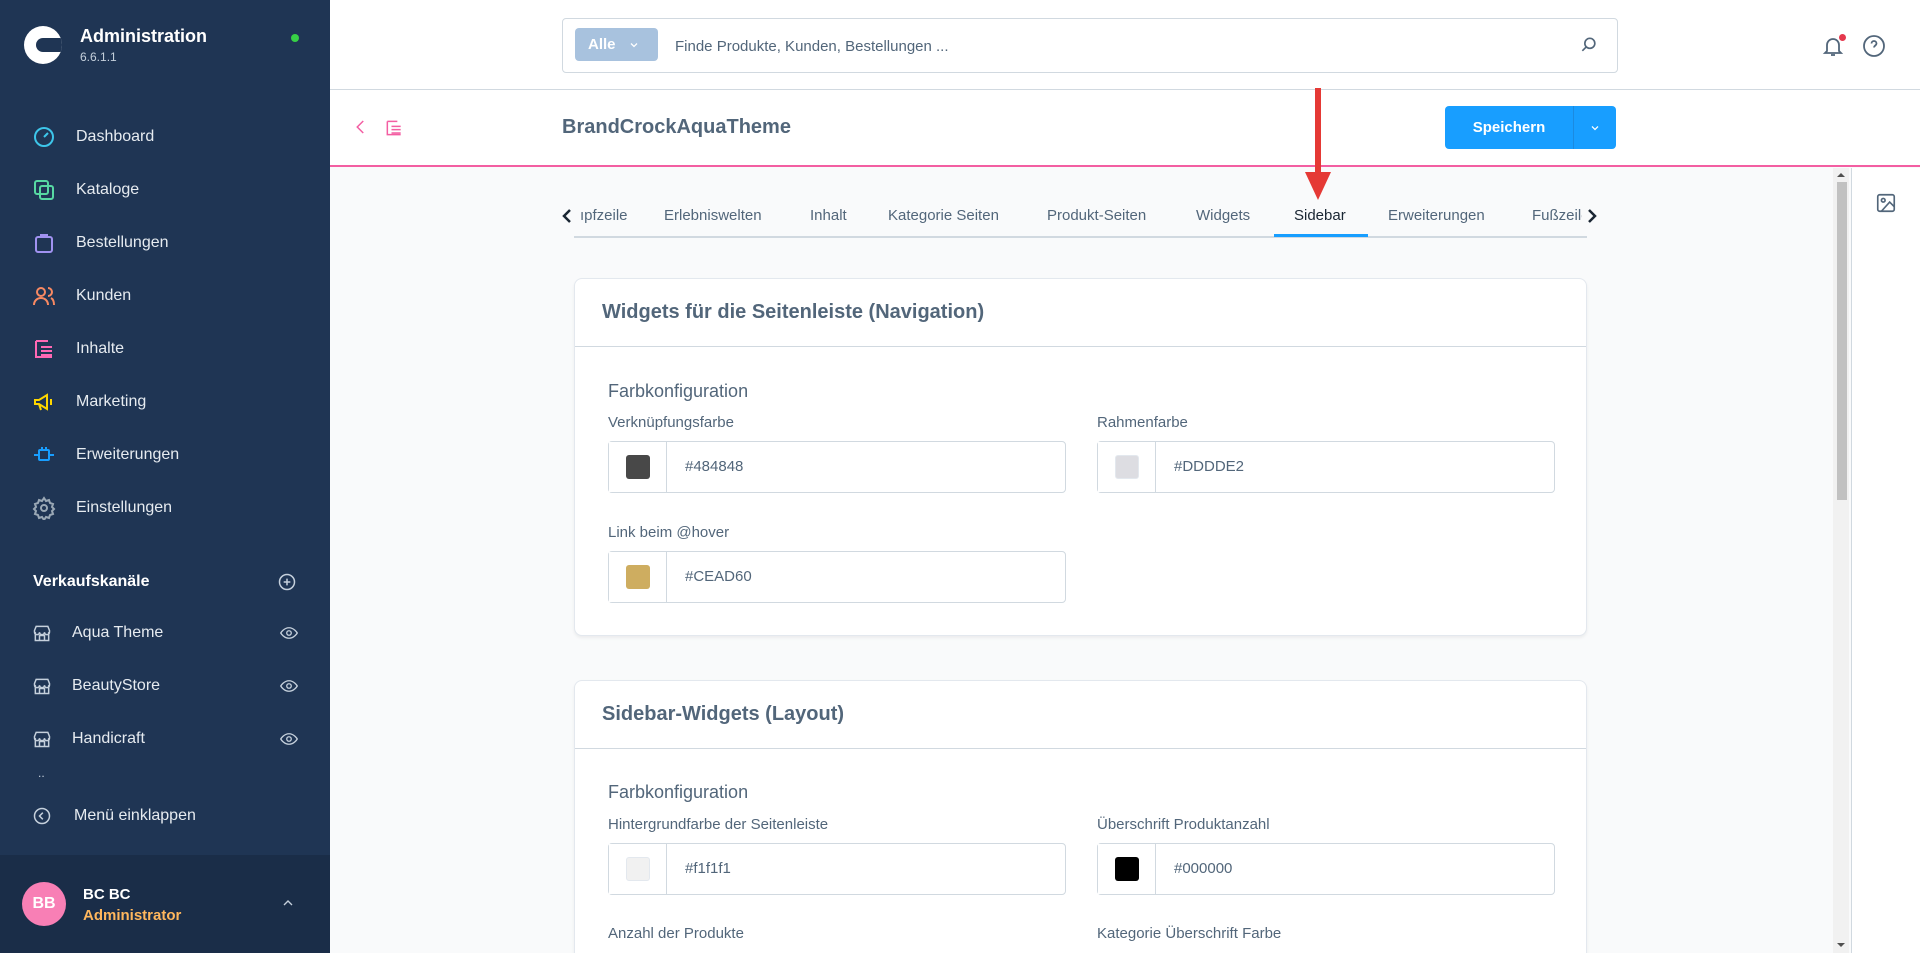 The image size is (1920, 953). I want to click on save-button: Speichern, so click(1509, 127).